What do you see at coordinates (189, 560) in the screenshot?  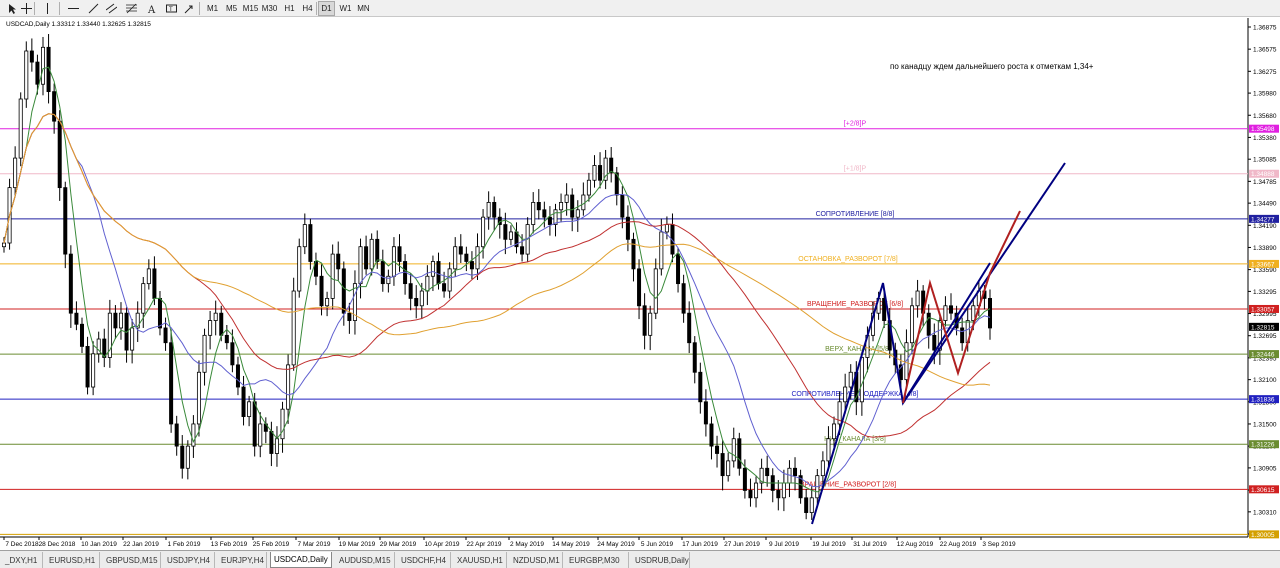 I see `chart-tab-usdjpy-h4: USDJPY,H4` at bounding box center [189, 560].